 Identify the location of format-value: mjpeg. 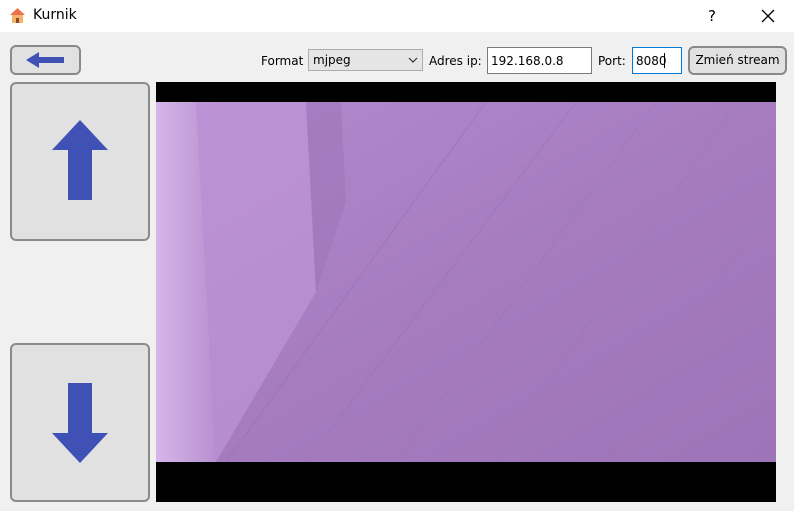
(332, 60).